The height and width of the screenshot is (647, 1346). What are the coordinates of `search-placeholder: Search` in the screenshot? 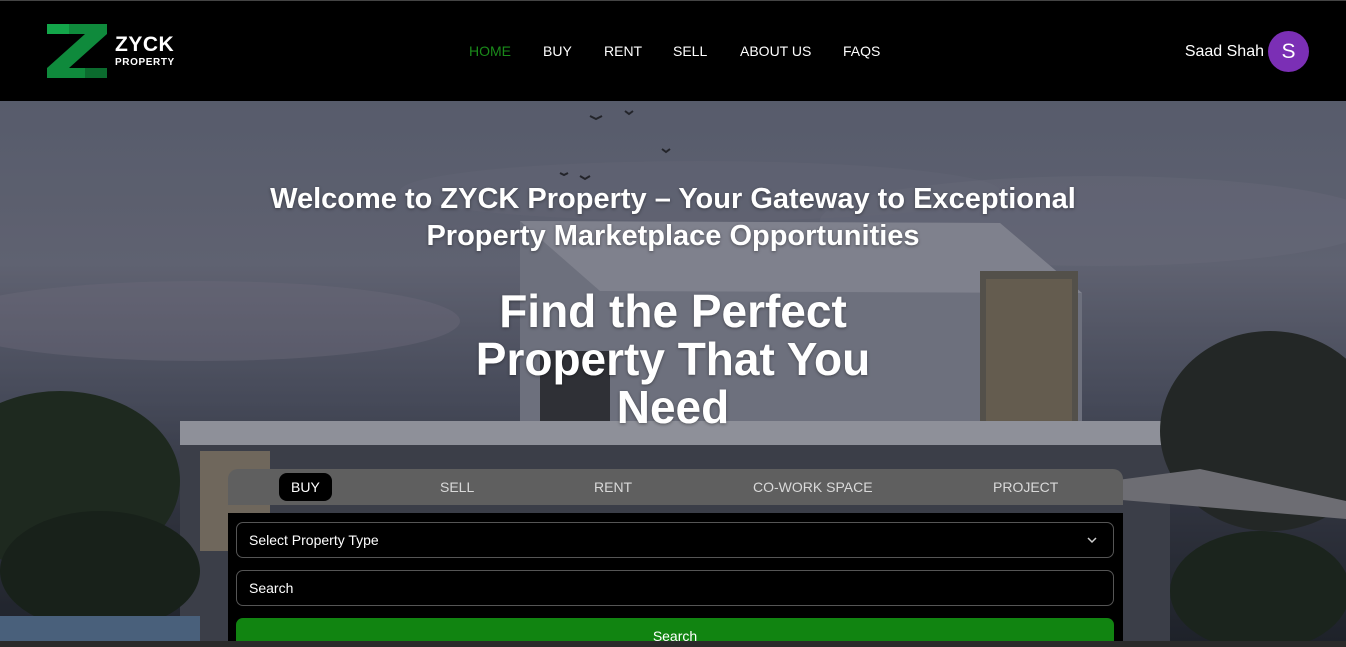 It's located at (271, 588).